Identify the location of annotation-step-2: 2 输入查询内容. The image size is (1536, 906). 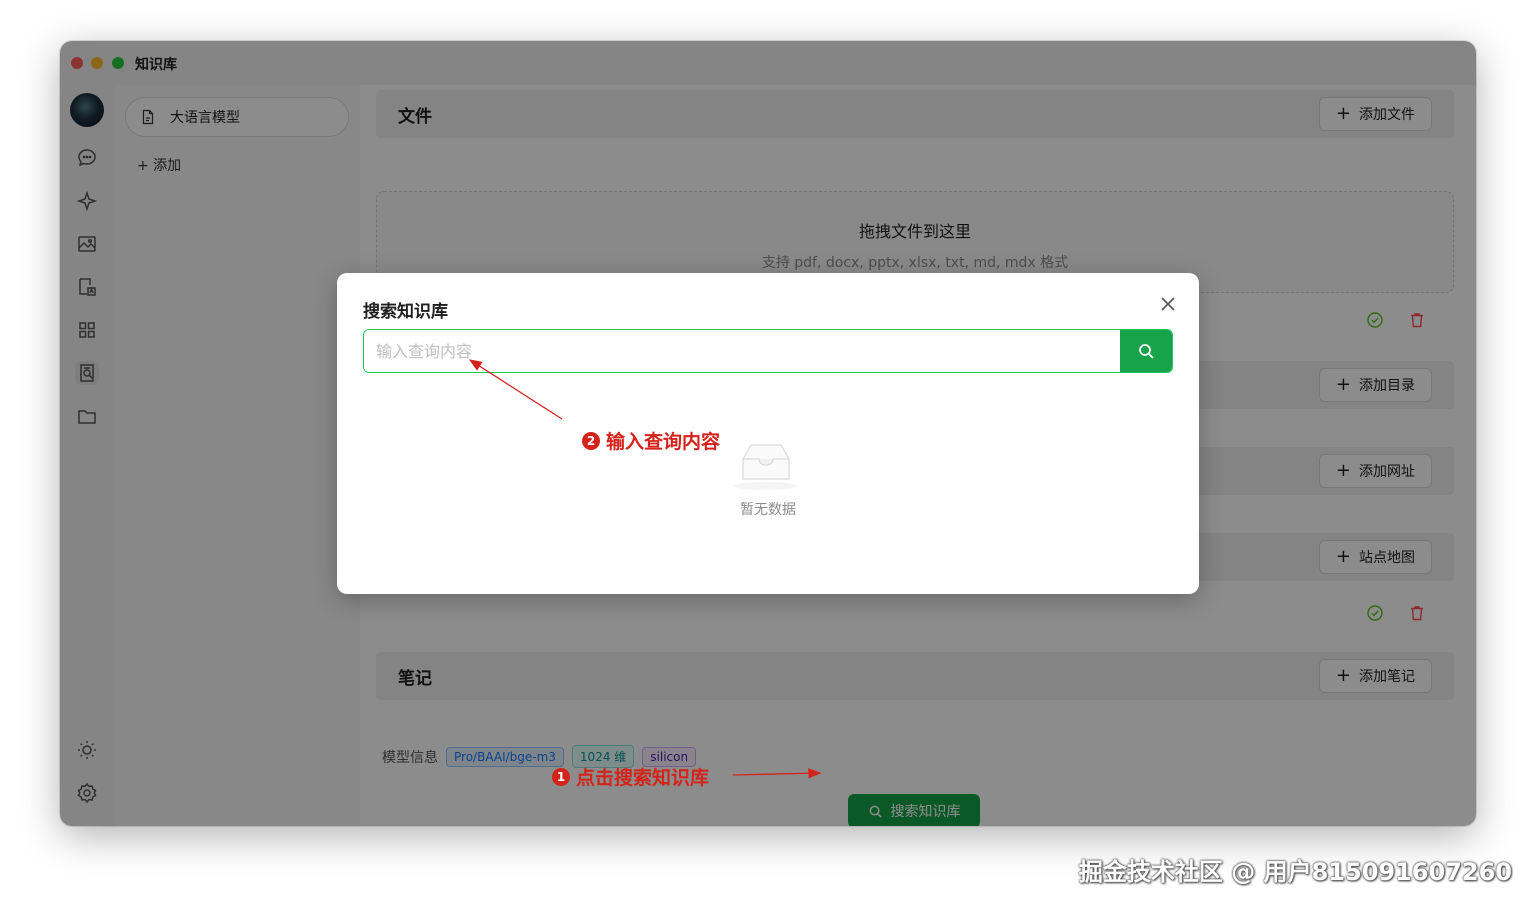
(651, 440).